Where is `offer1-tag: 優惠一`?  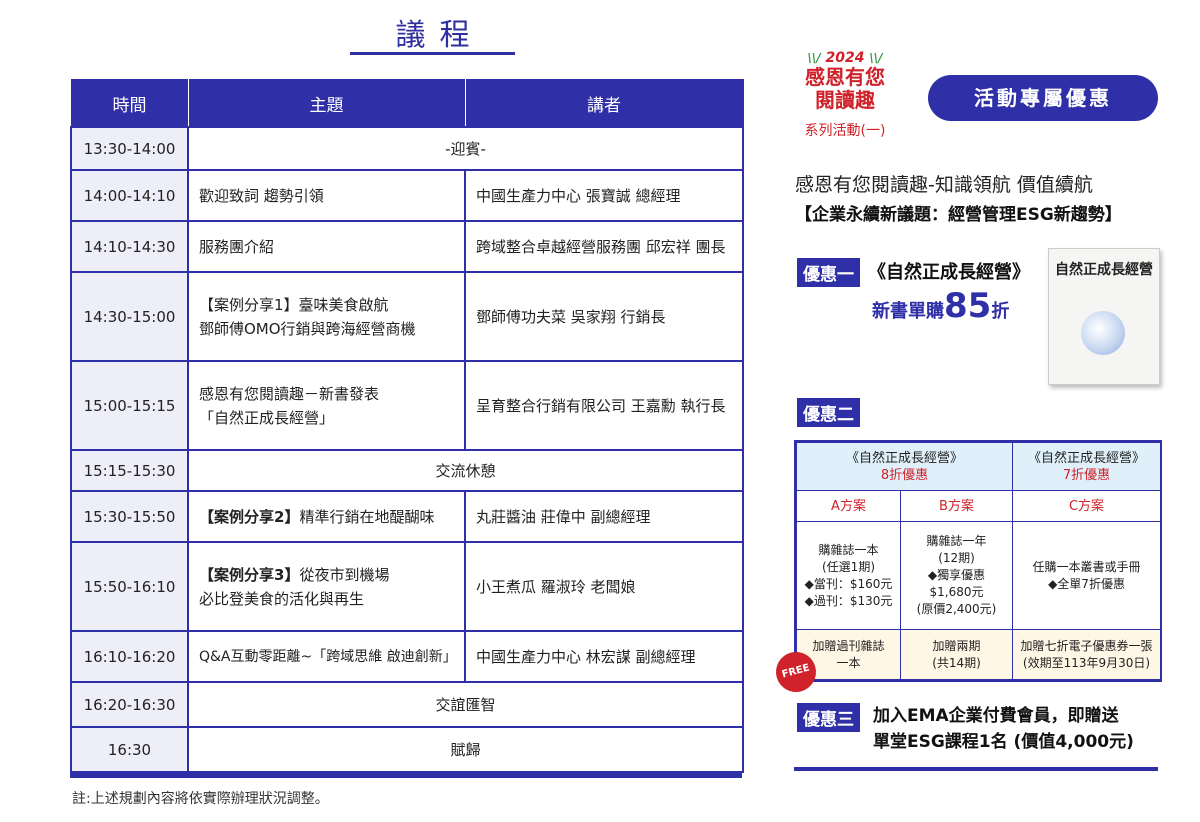
offer1-tag: 優惠一 is located at coordinates (828, 272).